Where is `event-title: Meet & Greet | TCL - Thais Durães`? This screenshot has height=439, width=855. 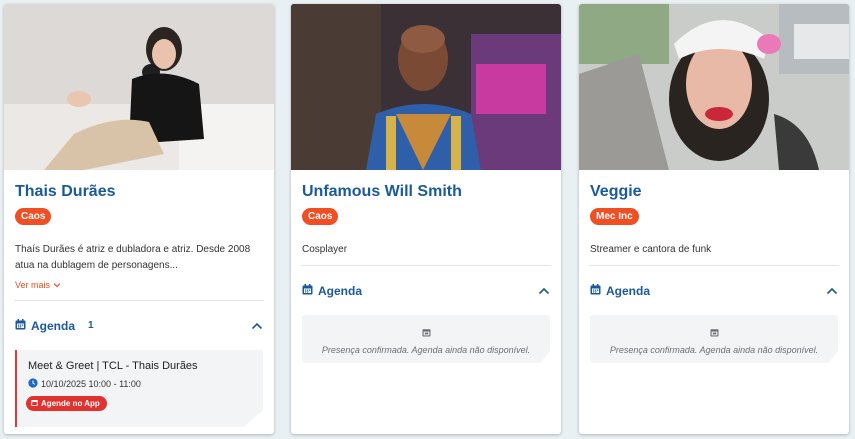
event-title: Meet & Greet | TCL - Thais Durães is located at coordinates (113, 366).